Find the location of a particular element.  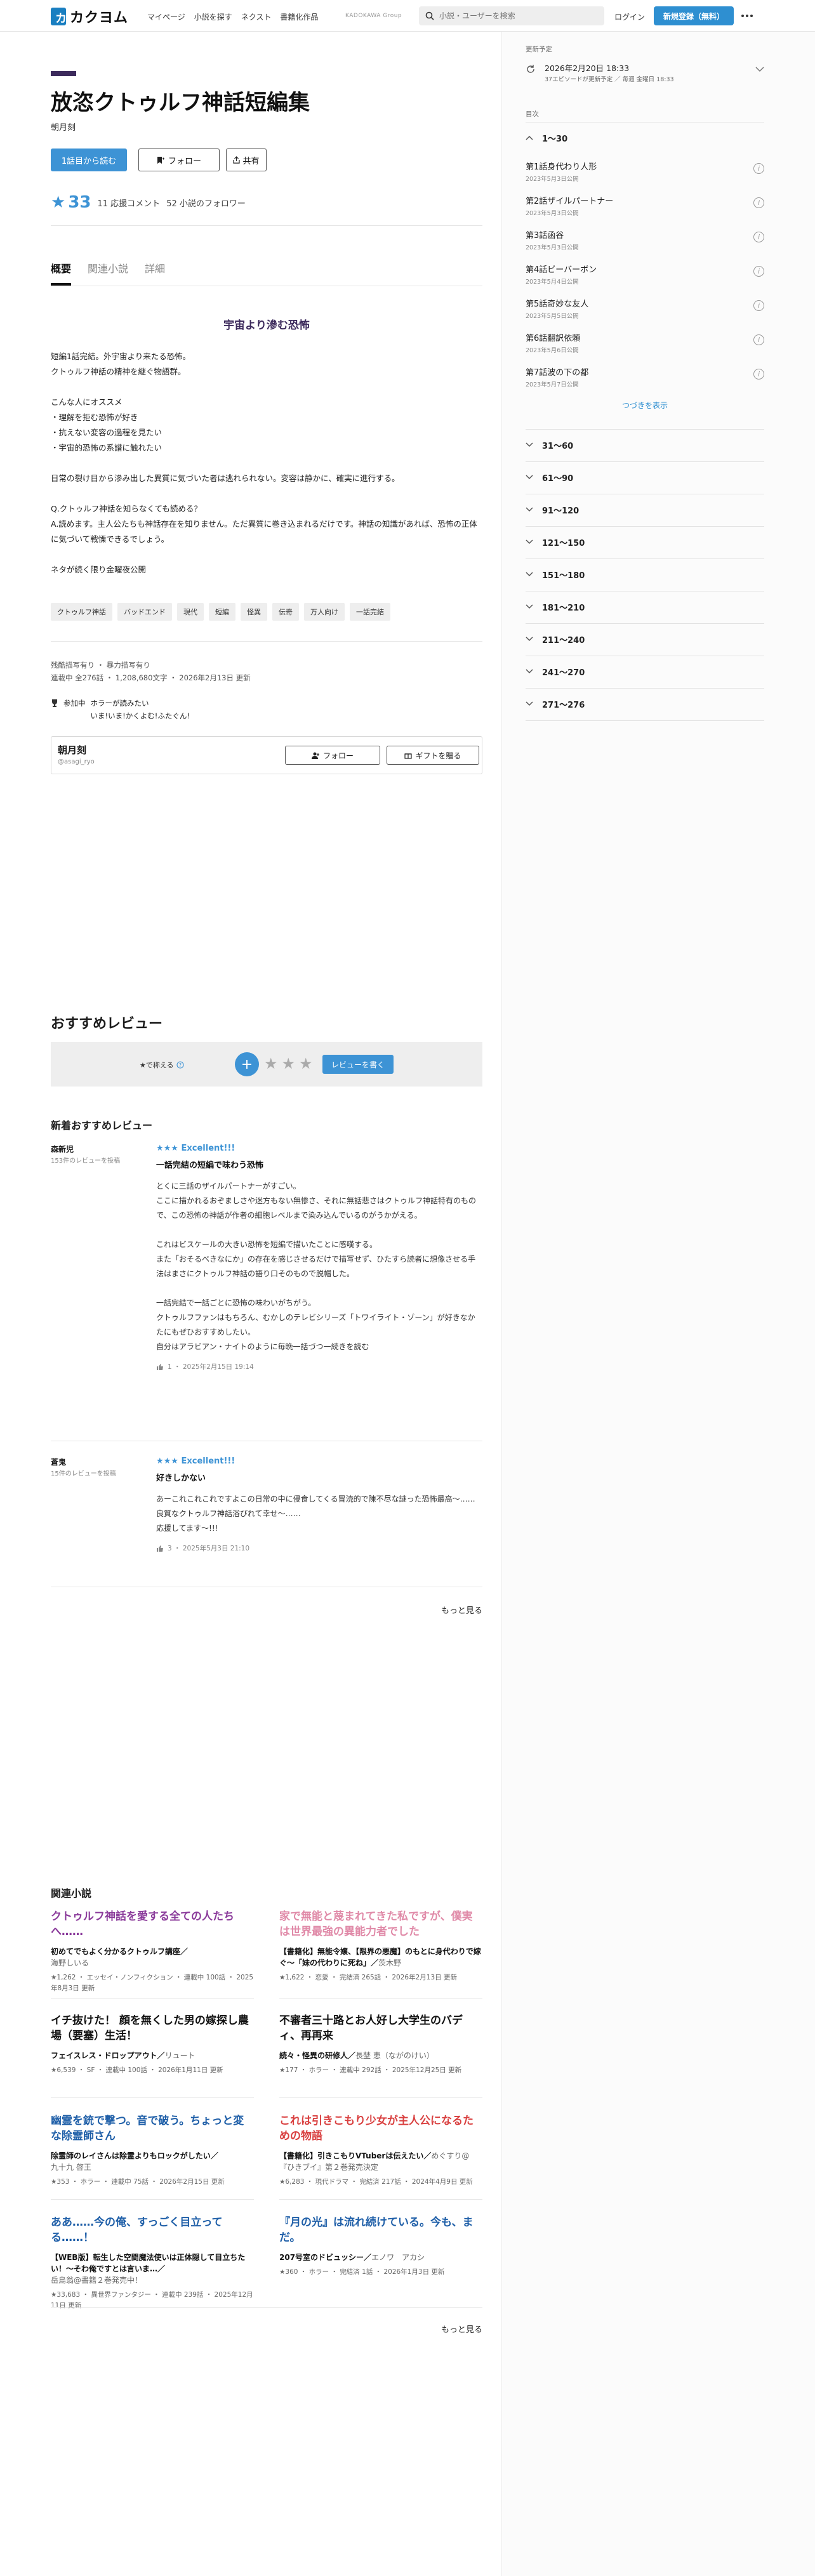

follow-author-button: フォロー is located at coordinates (332, 756).